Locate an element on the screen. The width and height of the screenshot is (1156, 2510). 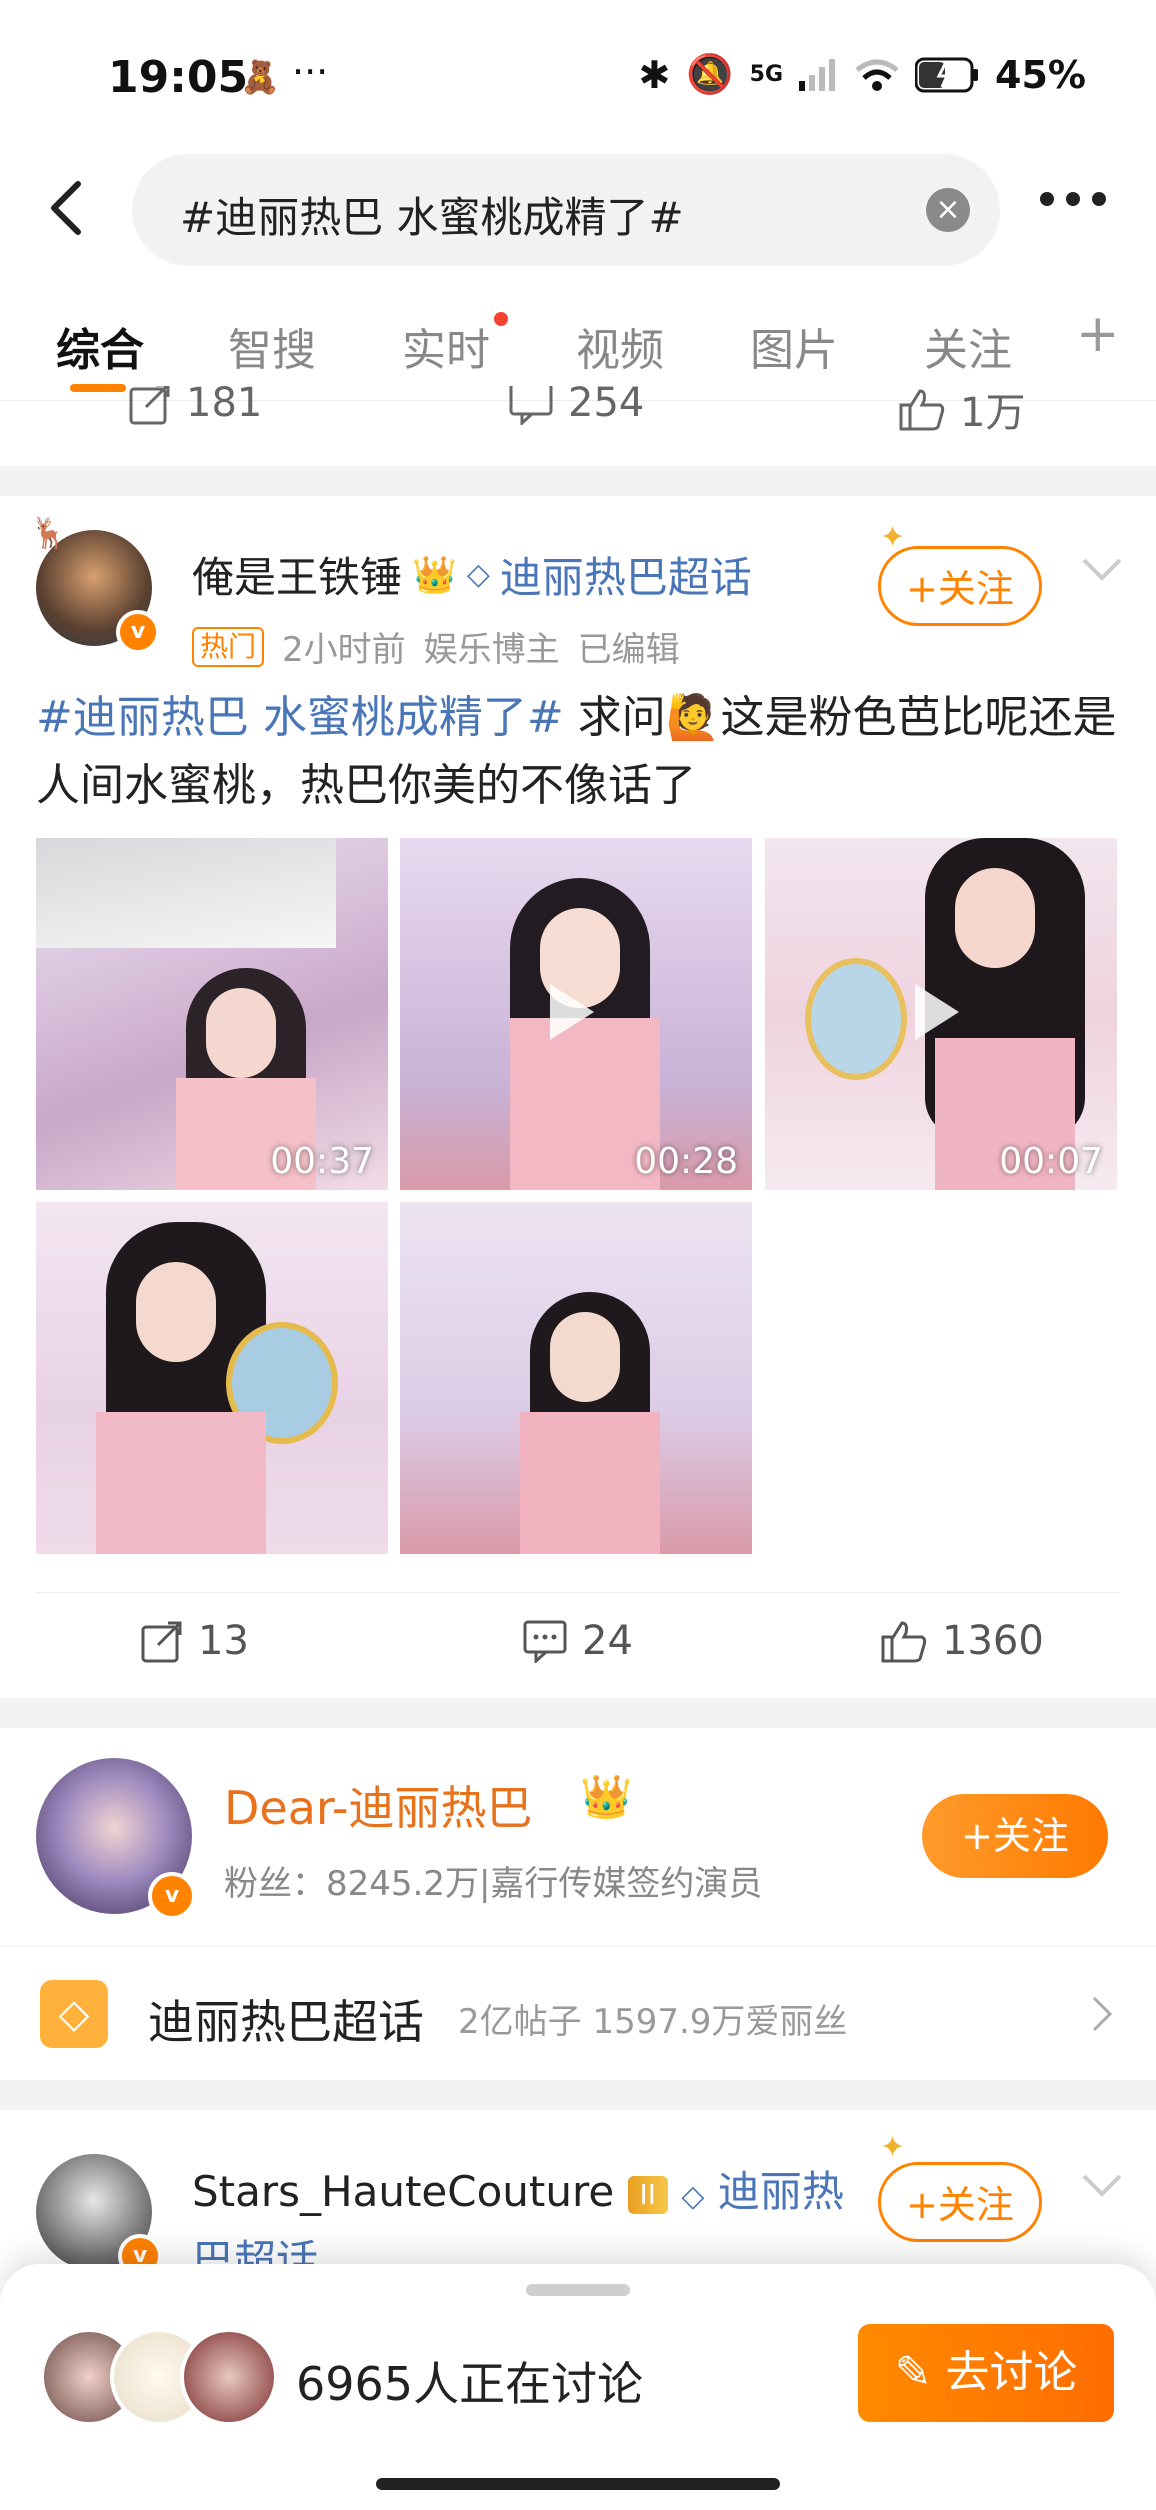
drag-handle is located at coordinates (578, 2290).